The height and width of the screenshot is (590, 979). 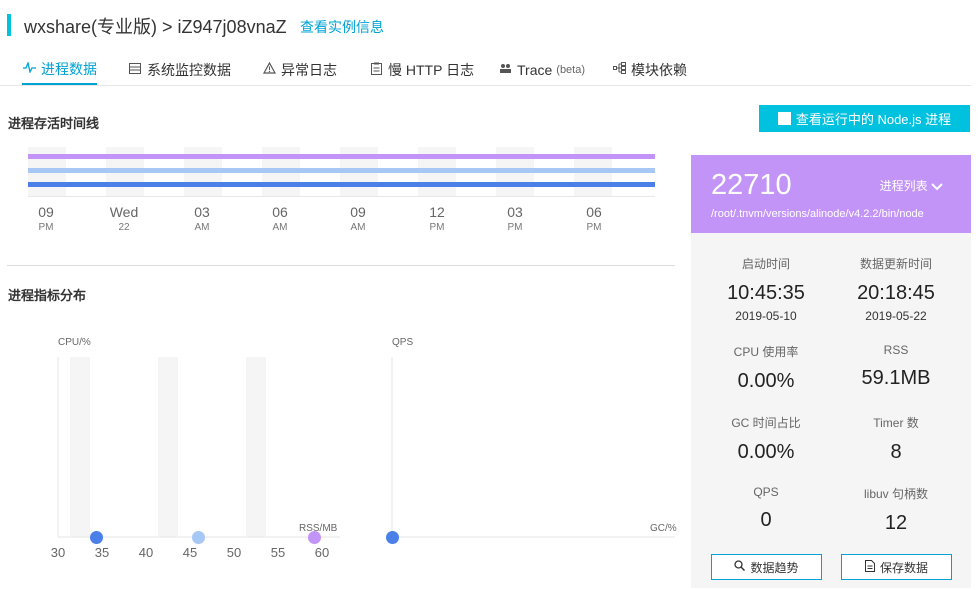 What do you see at coordinates (69, 68) in the screenshot?
I see `tab-label: 进程数据` at bounding box center [69, 68].